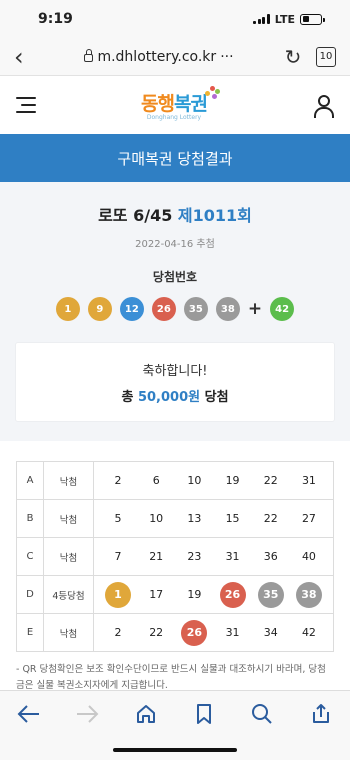 This screenshot has width=350, height=760. Describe the element at coordinates (26, 105) in the screenshot. I see `menu-icon` at that location.